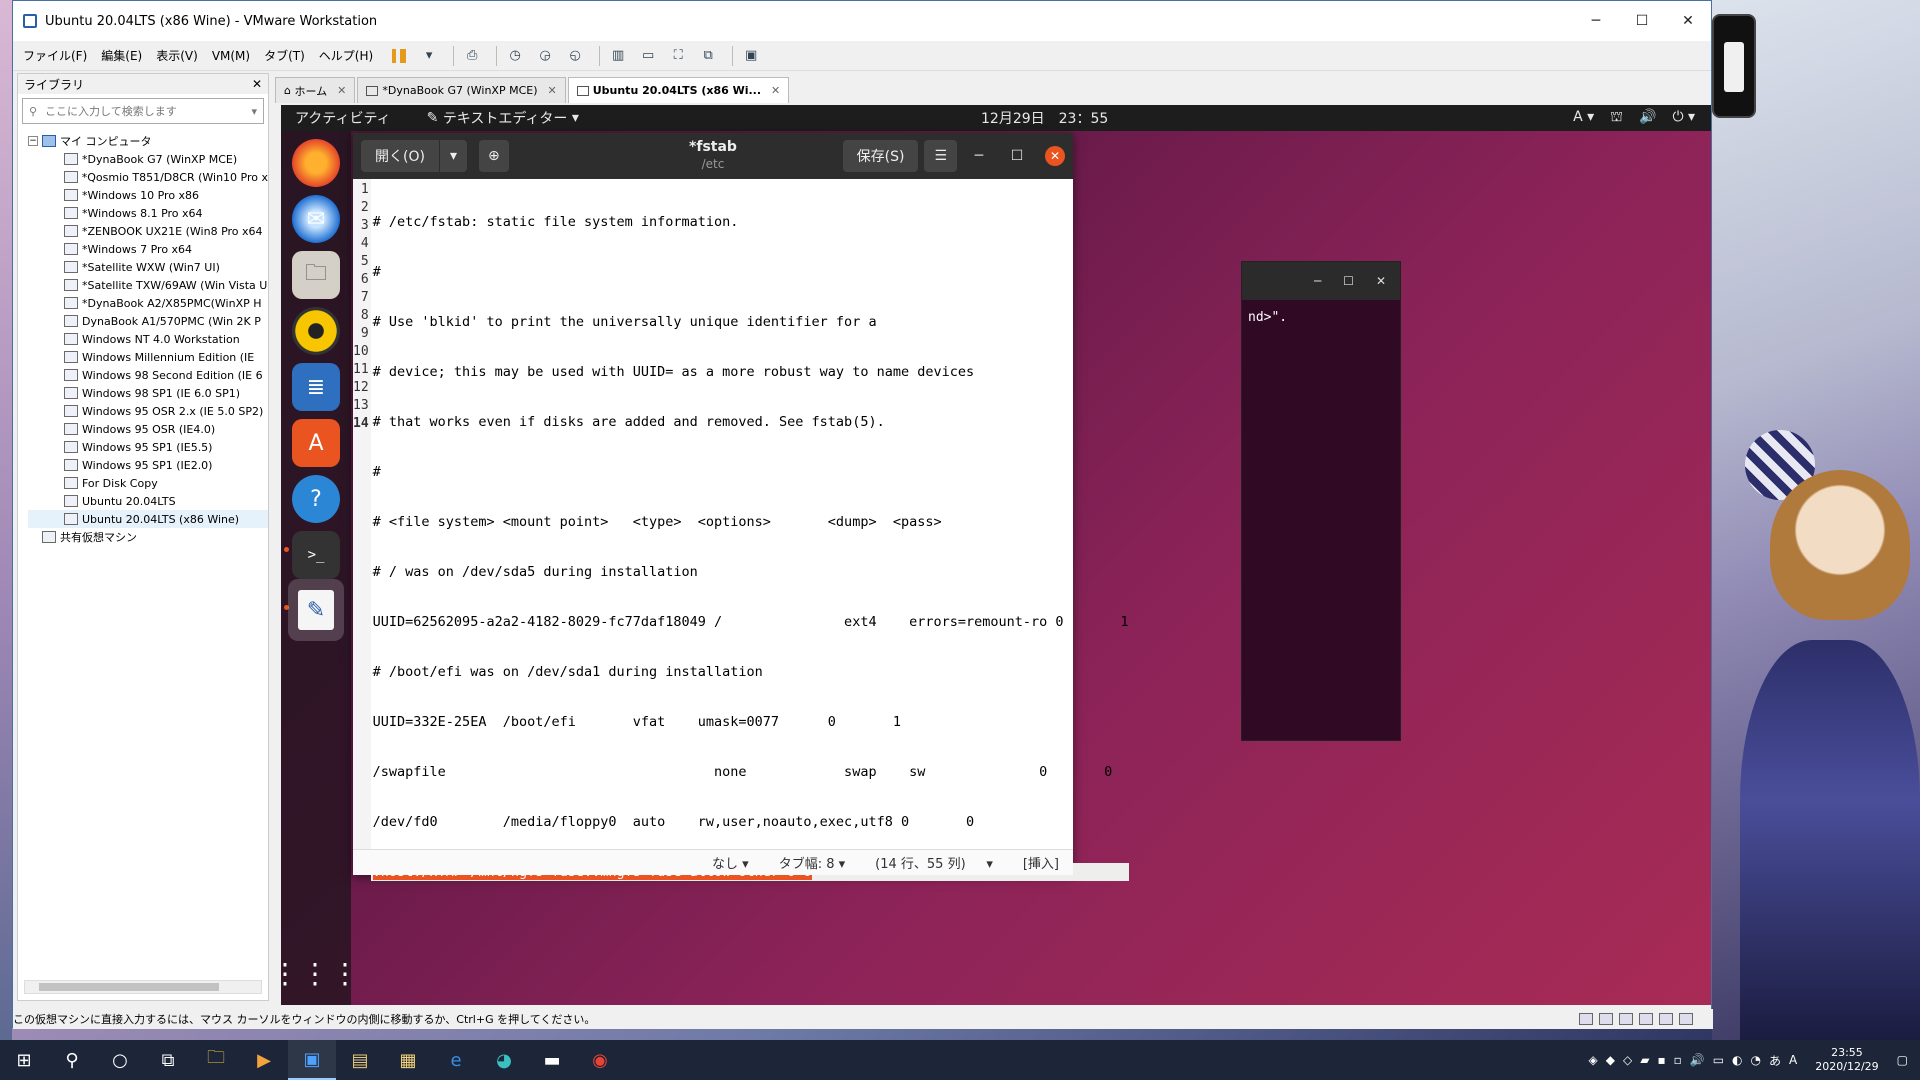 The width and height of the screenshot is (1920, 1080). I want to click on tree-vm-item: Windows NT 4.0 Workstation, so click(148, 339).